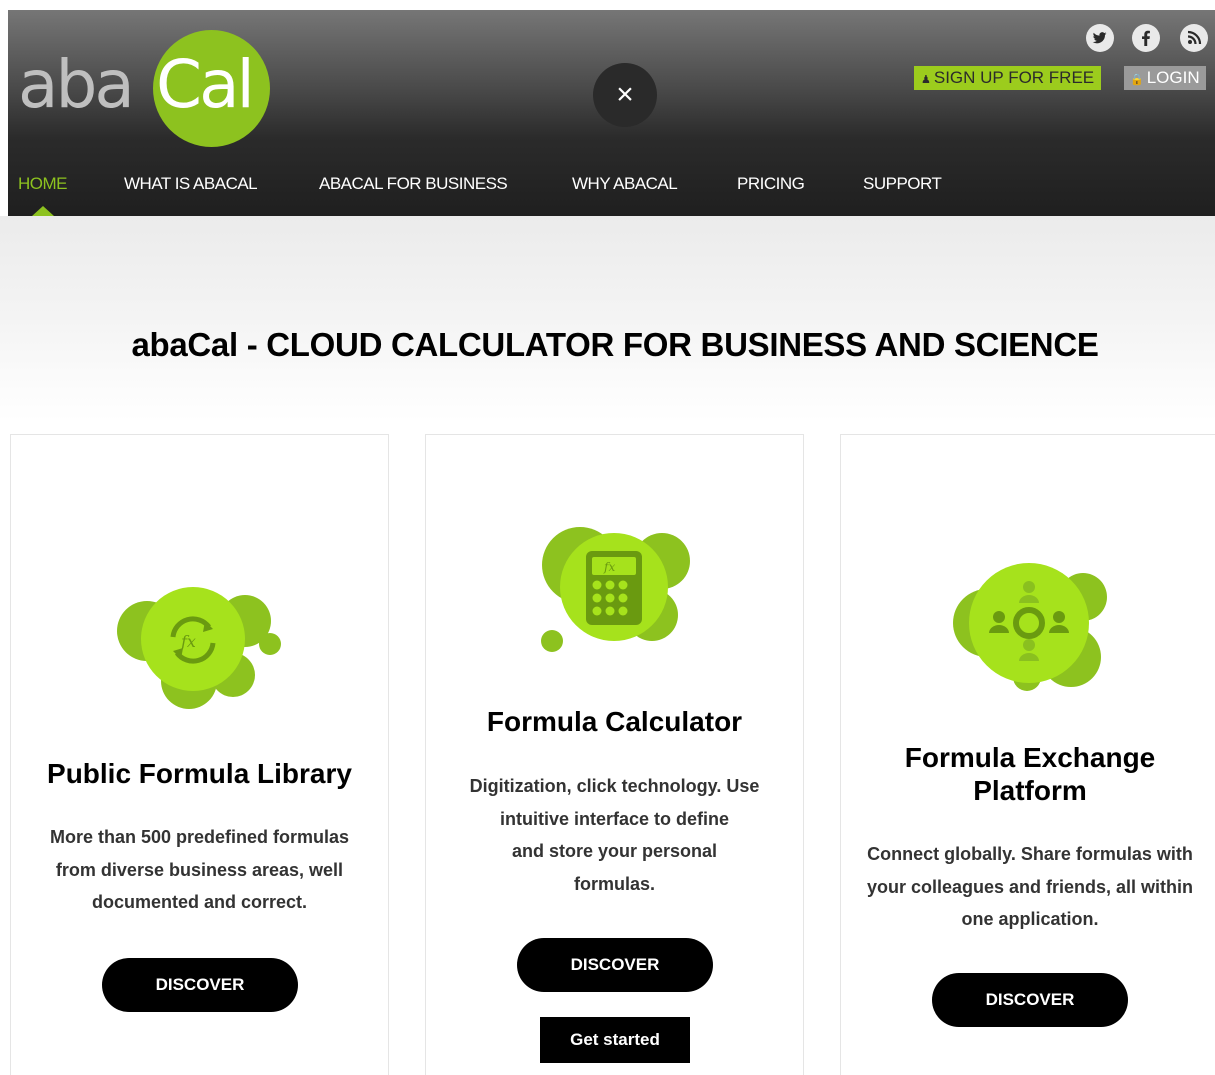 The image size is (1215, 1075). What do you see at coordinates (76, 84) in the screenshot?
I see `logo-text-aba: aba` at bounding box center [76, 84].